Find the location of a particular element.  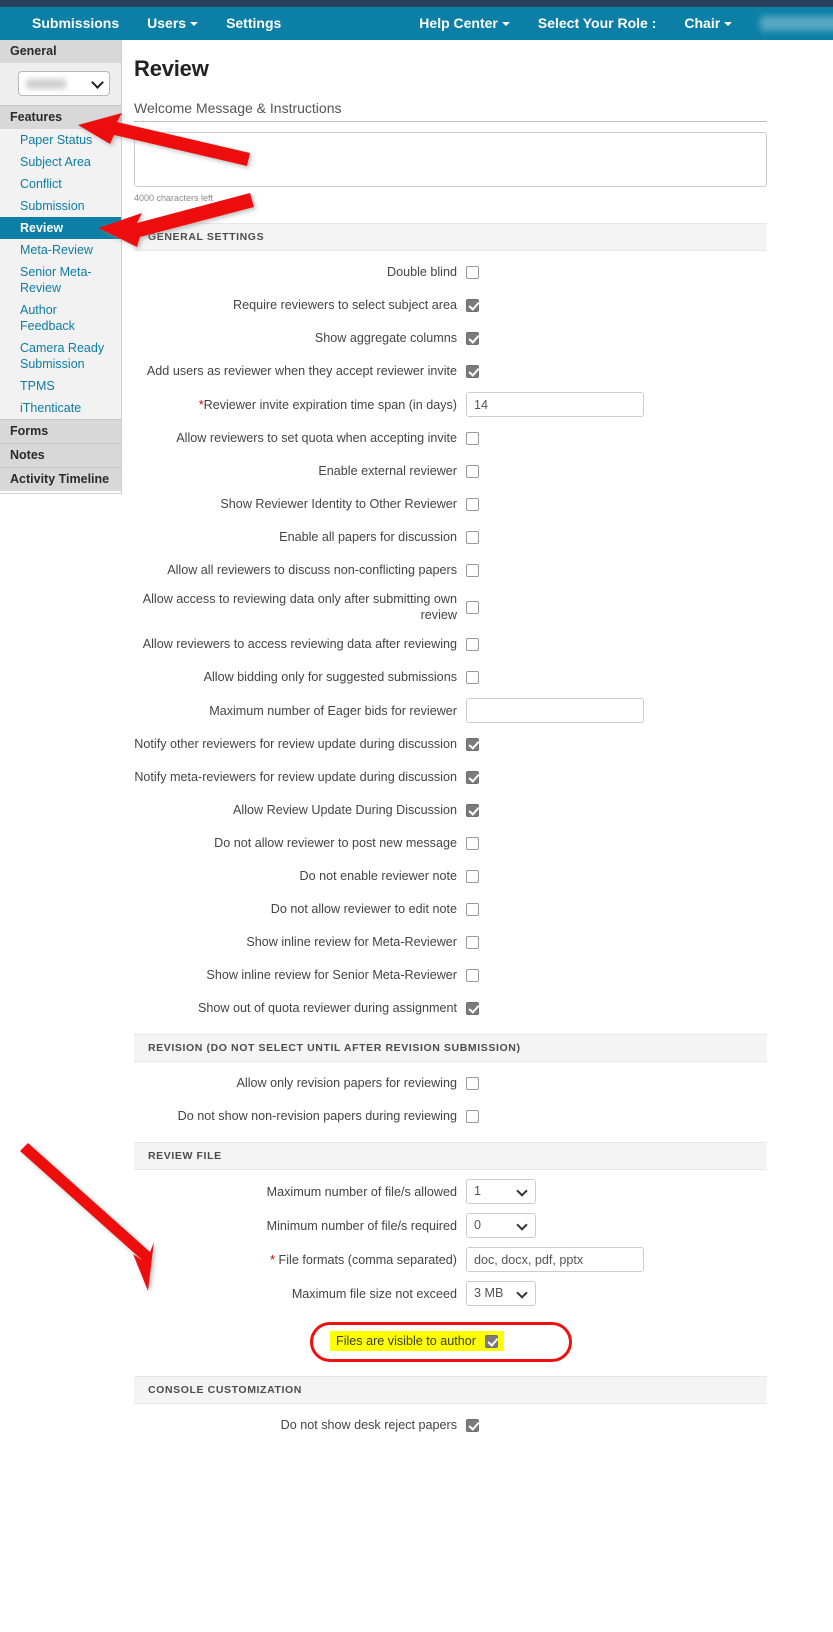

nav-item-role-chair-label: Chair is located at coordinates (702, 23).